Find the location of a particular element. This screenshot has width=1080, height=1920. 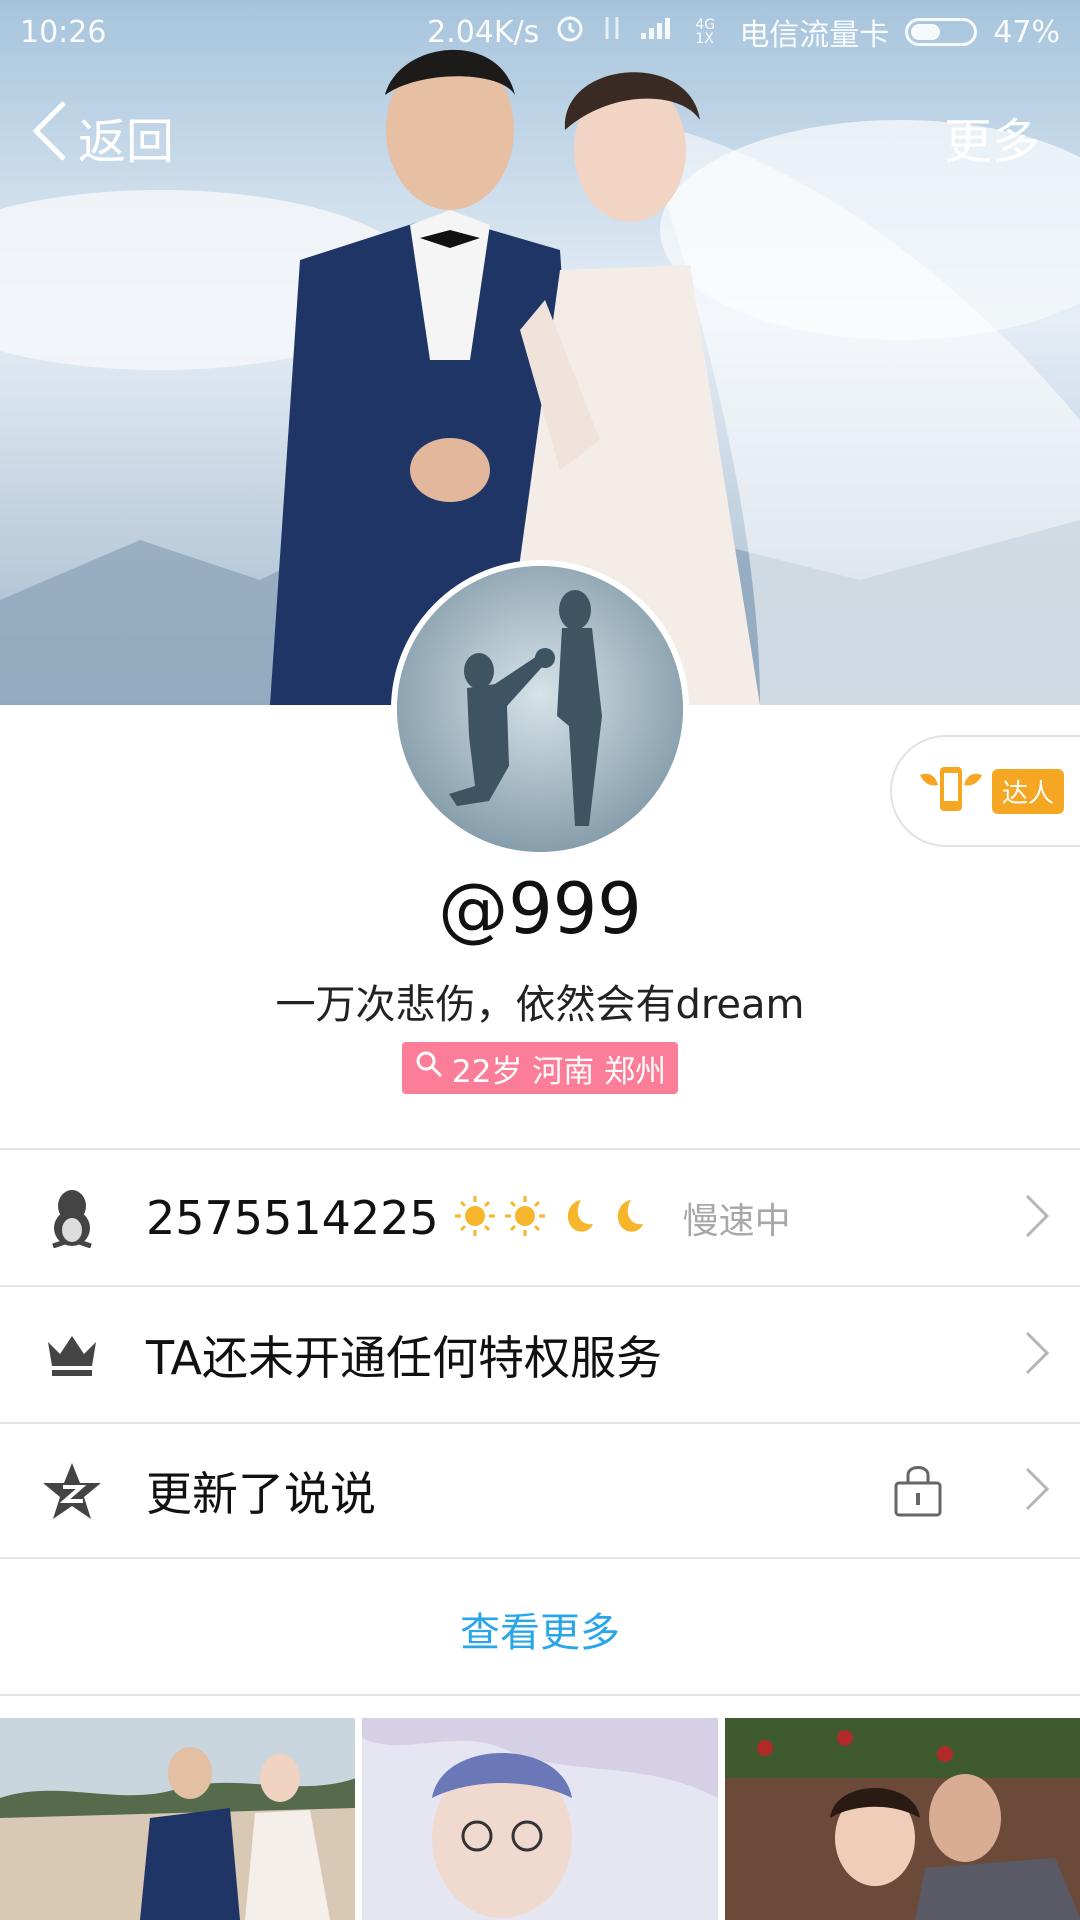

status-time: 10:26 is located at coordinates (63, 32).